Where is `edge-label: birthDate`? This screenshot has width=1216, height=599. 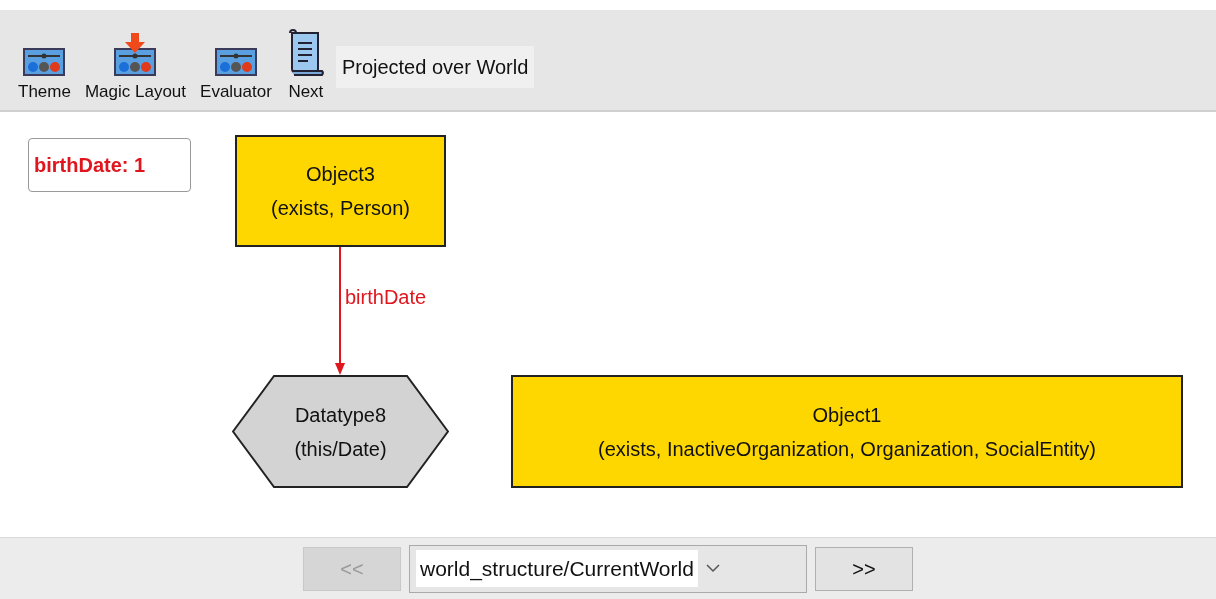
edge-label: birthDate is located at coordinates (386, 297).